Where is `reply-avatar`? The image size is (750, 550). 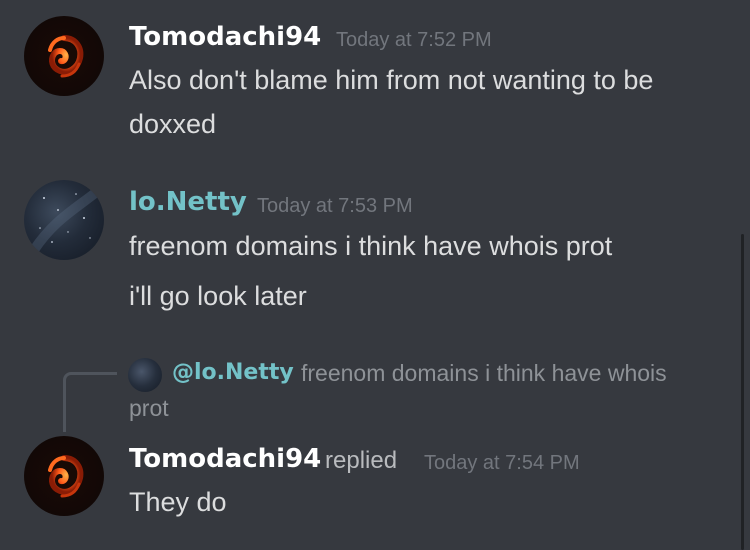 reply-avatar is located at coordinates (145, 375).